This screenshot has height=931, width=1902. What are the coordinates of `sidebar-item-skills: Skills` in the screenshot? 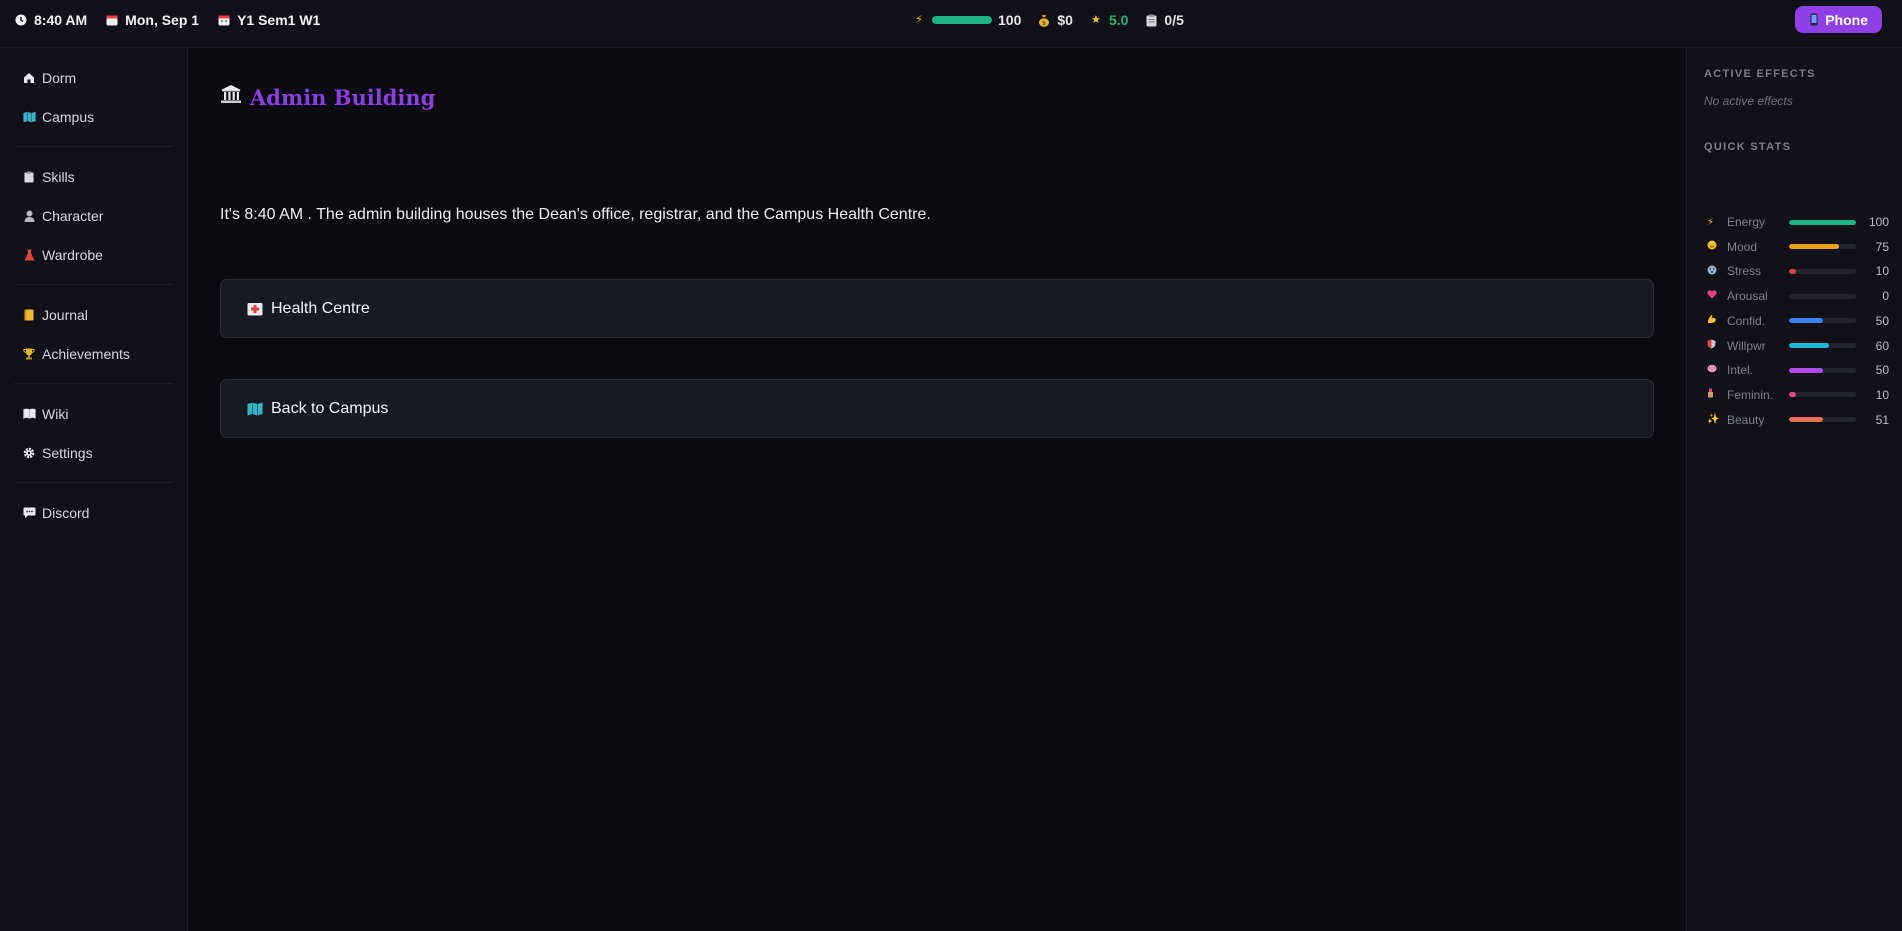 It's located at (93, 176).